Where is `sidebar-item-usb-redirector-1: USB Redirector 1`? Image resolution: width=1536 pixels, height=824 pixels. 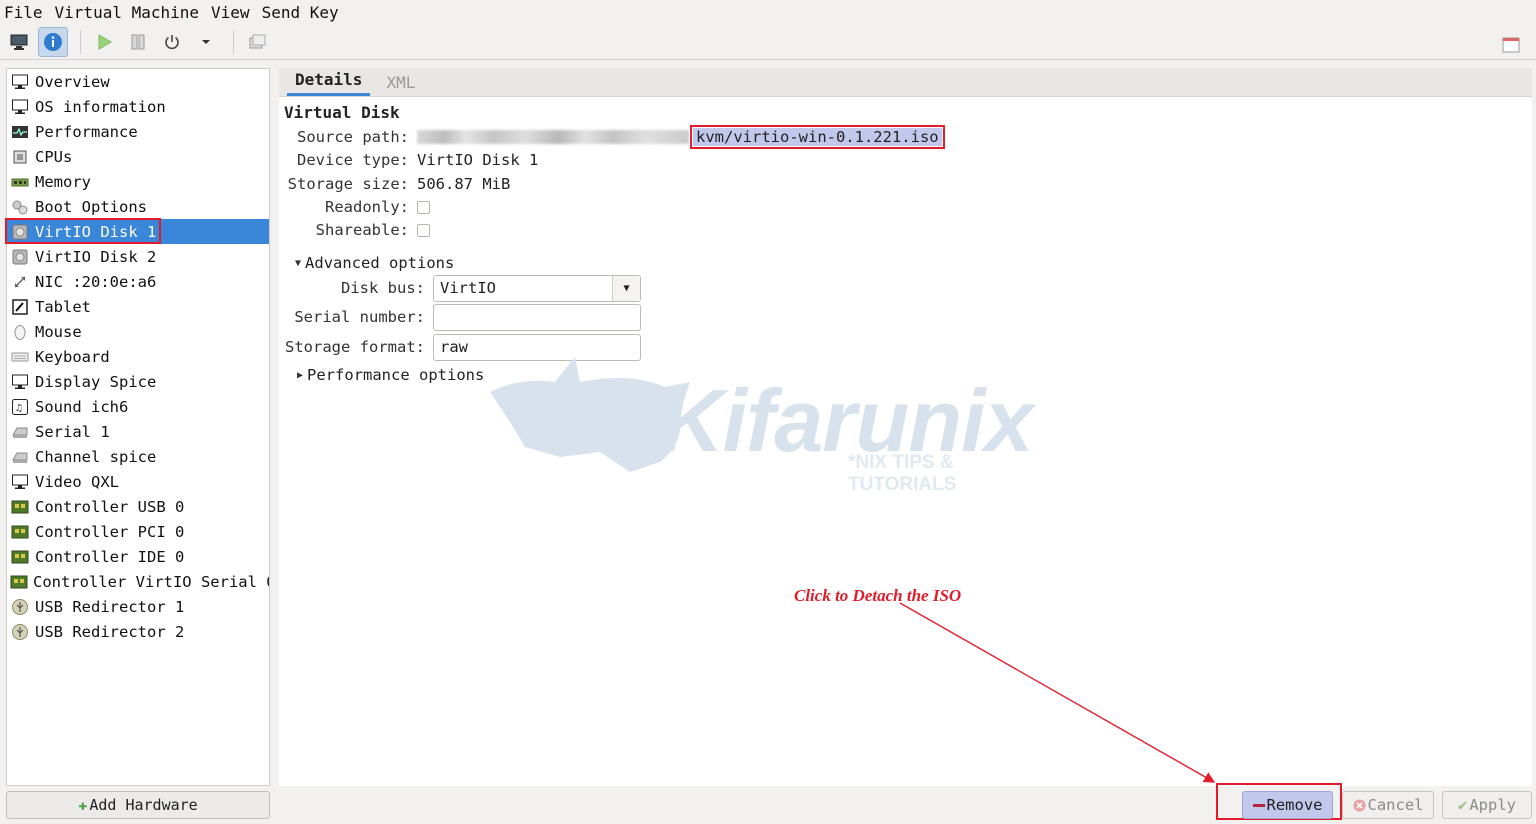
sidebar-item-usb-redirector-1: USB Redirector 1 is located at coordinates (138, 606).